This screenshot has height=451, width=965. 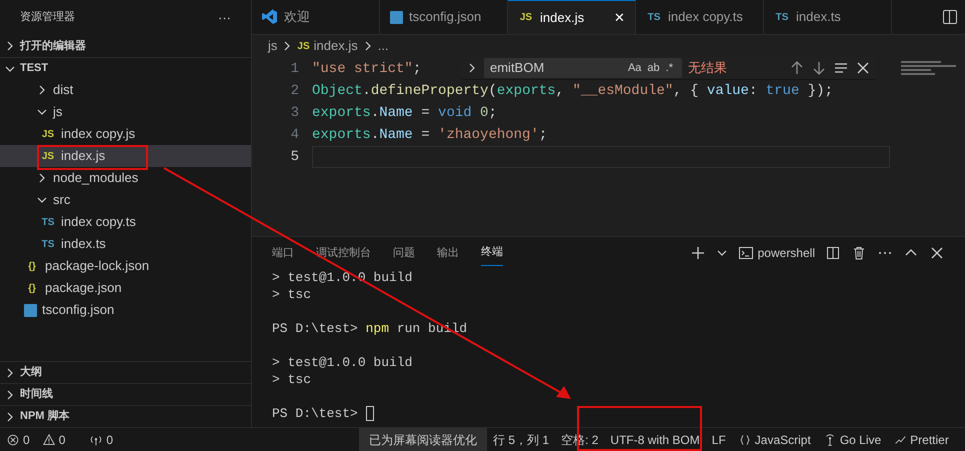 What do you see at coordinates (295, 113) in the screenshot?
I see `line-number: 3` at bounding box center [295, 113].